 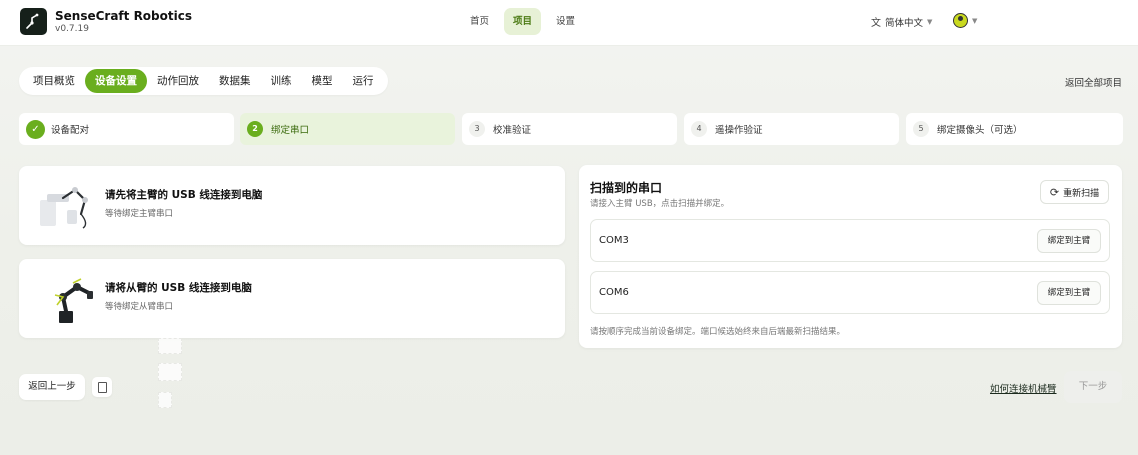 I want to click on step-label: 设备配对, so click(x=70, y=130).